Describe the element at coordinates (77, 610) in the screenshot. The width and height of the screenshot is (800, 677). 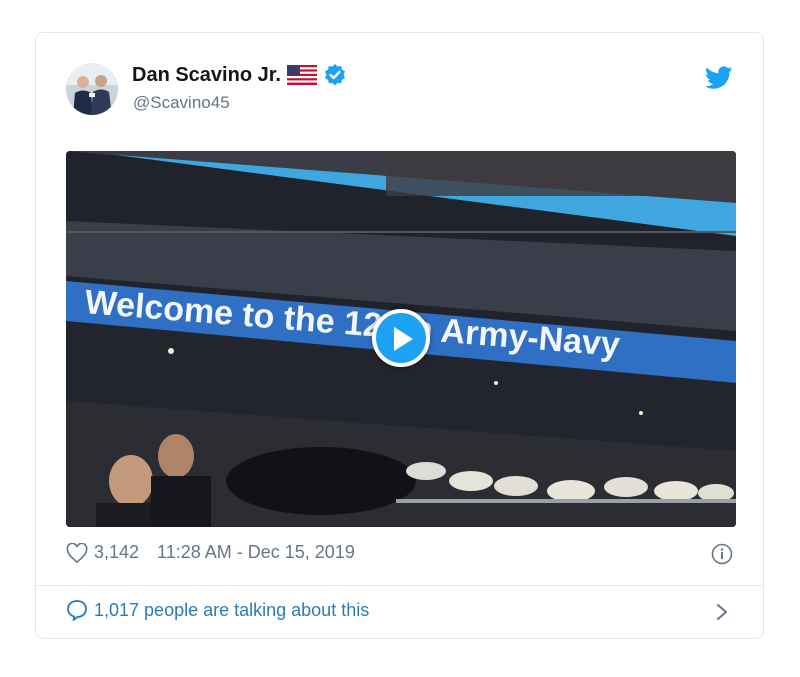
I see `reply-bubble-icon` at that location.